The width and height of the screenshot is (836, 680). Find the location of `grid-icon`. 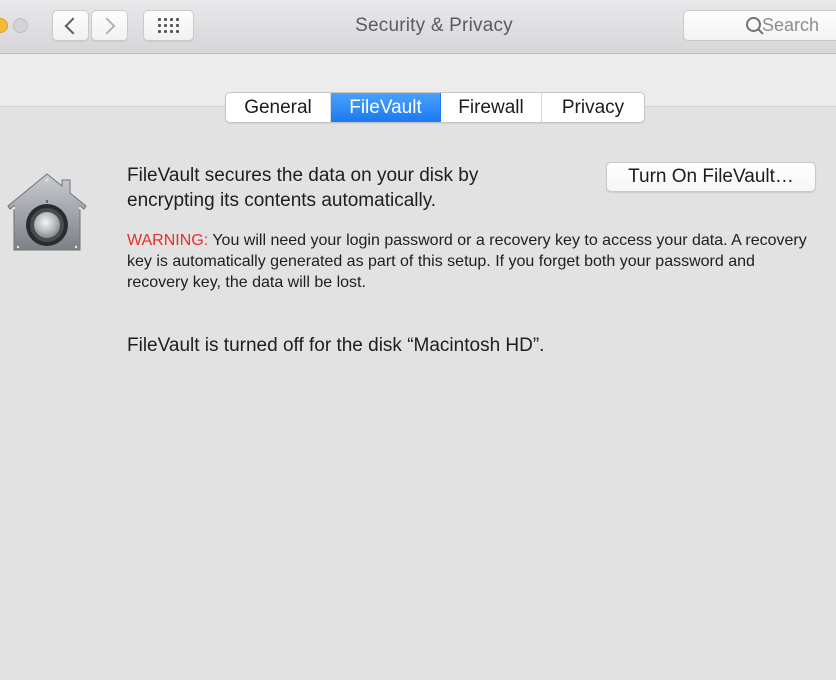

grid-icon is located at coordinates (168, 25).